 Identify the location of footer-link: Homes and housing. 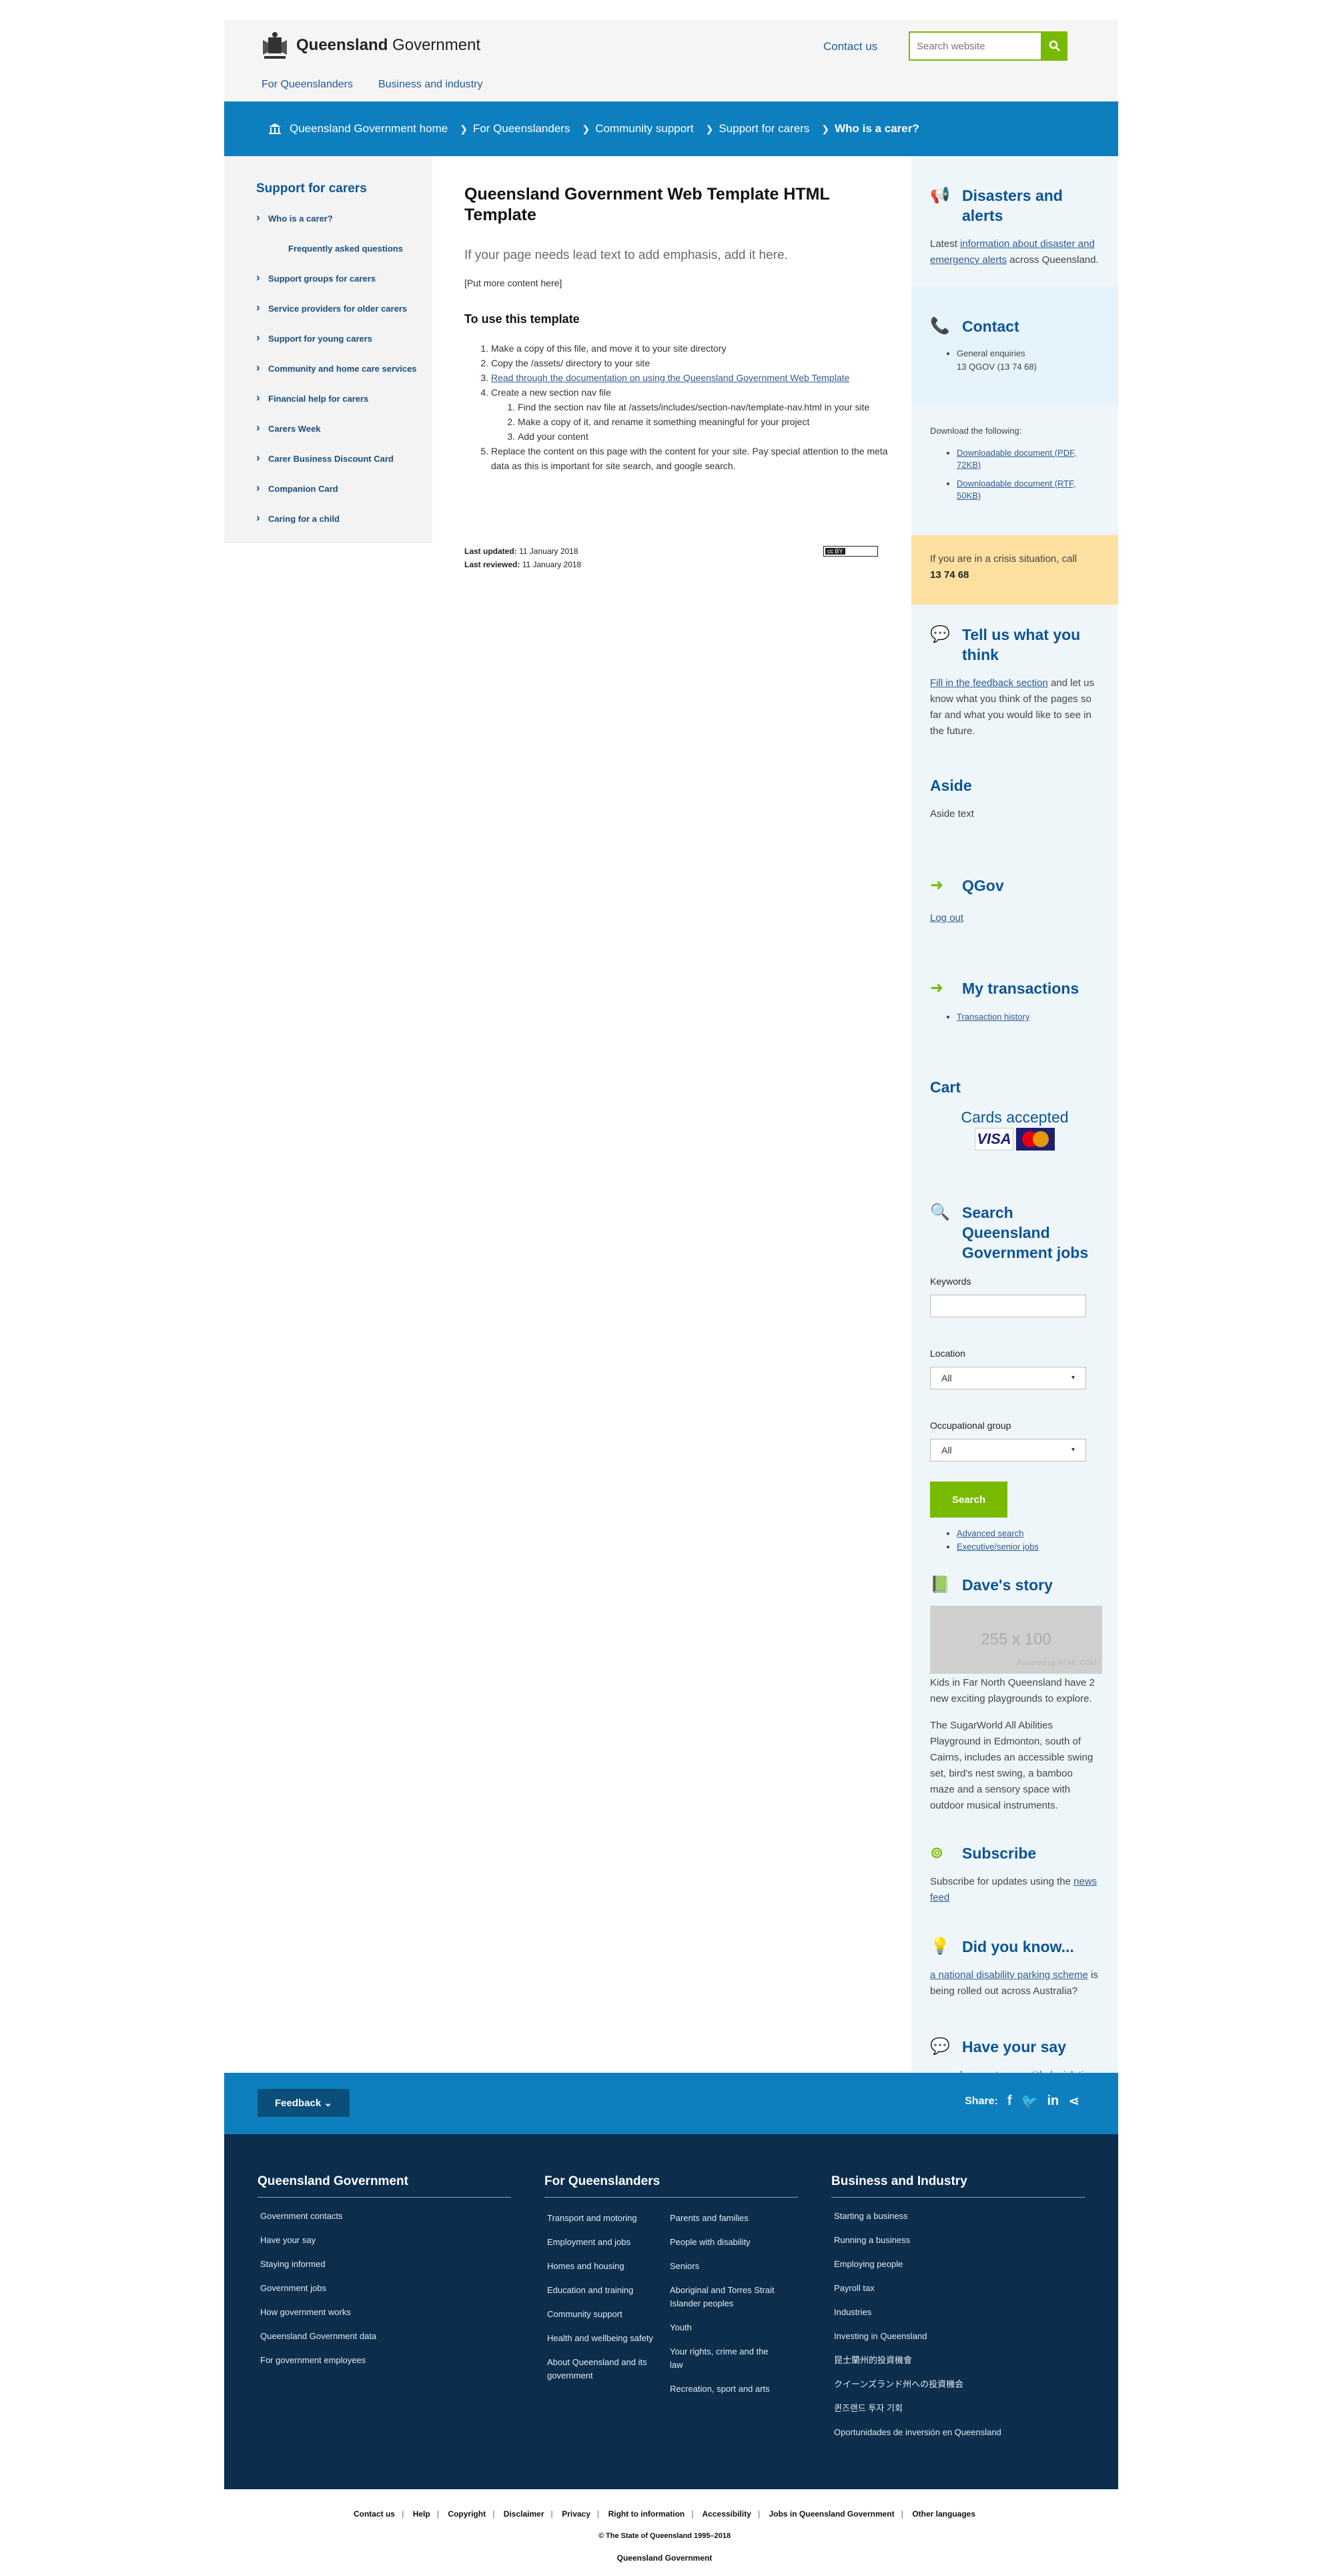
(603, 2266).